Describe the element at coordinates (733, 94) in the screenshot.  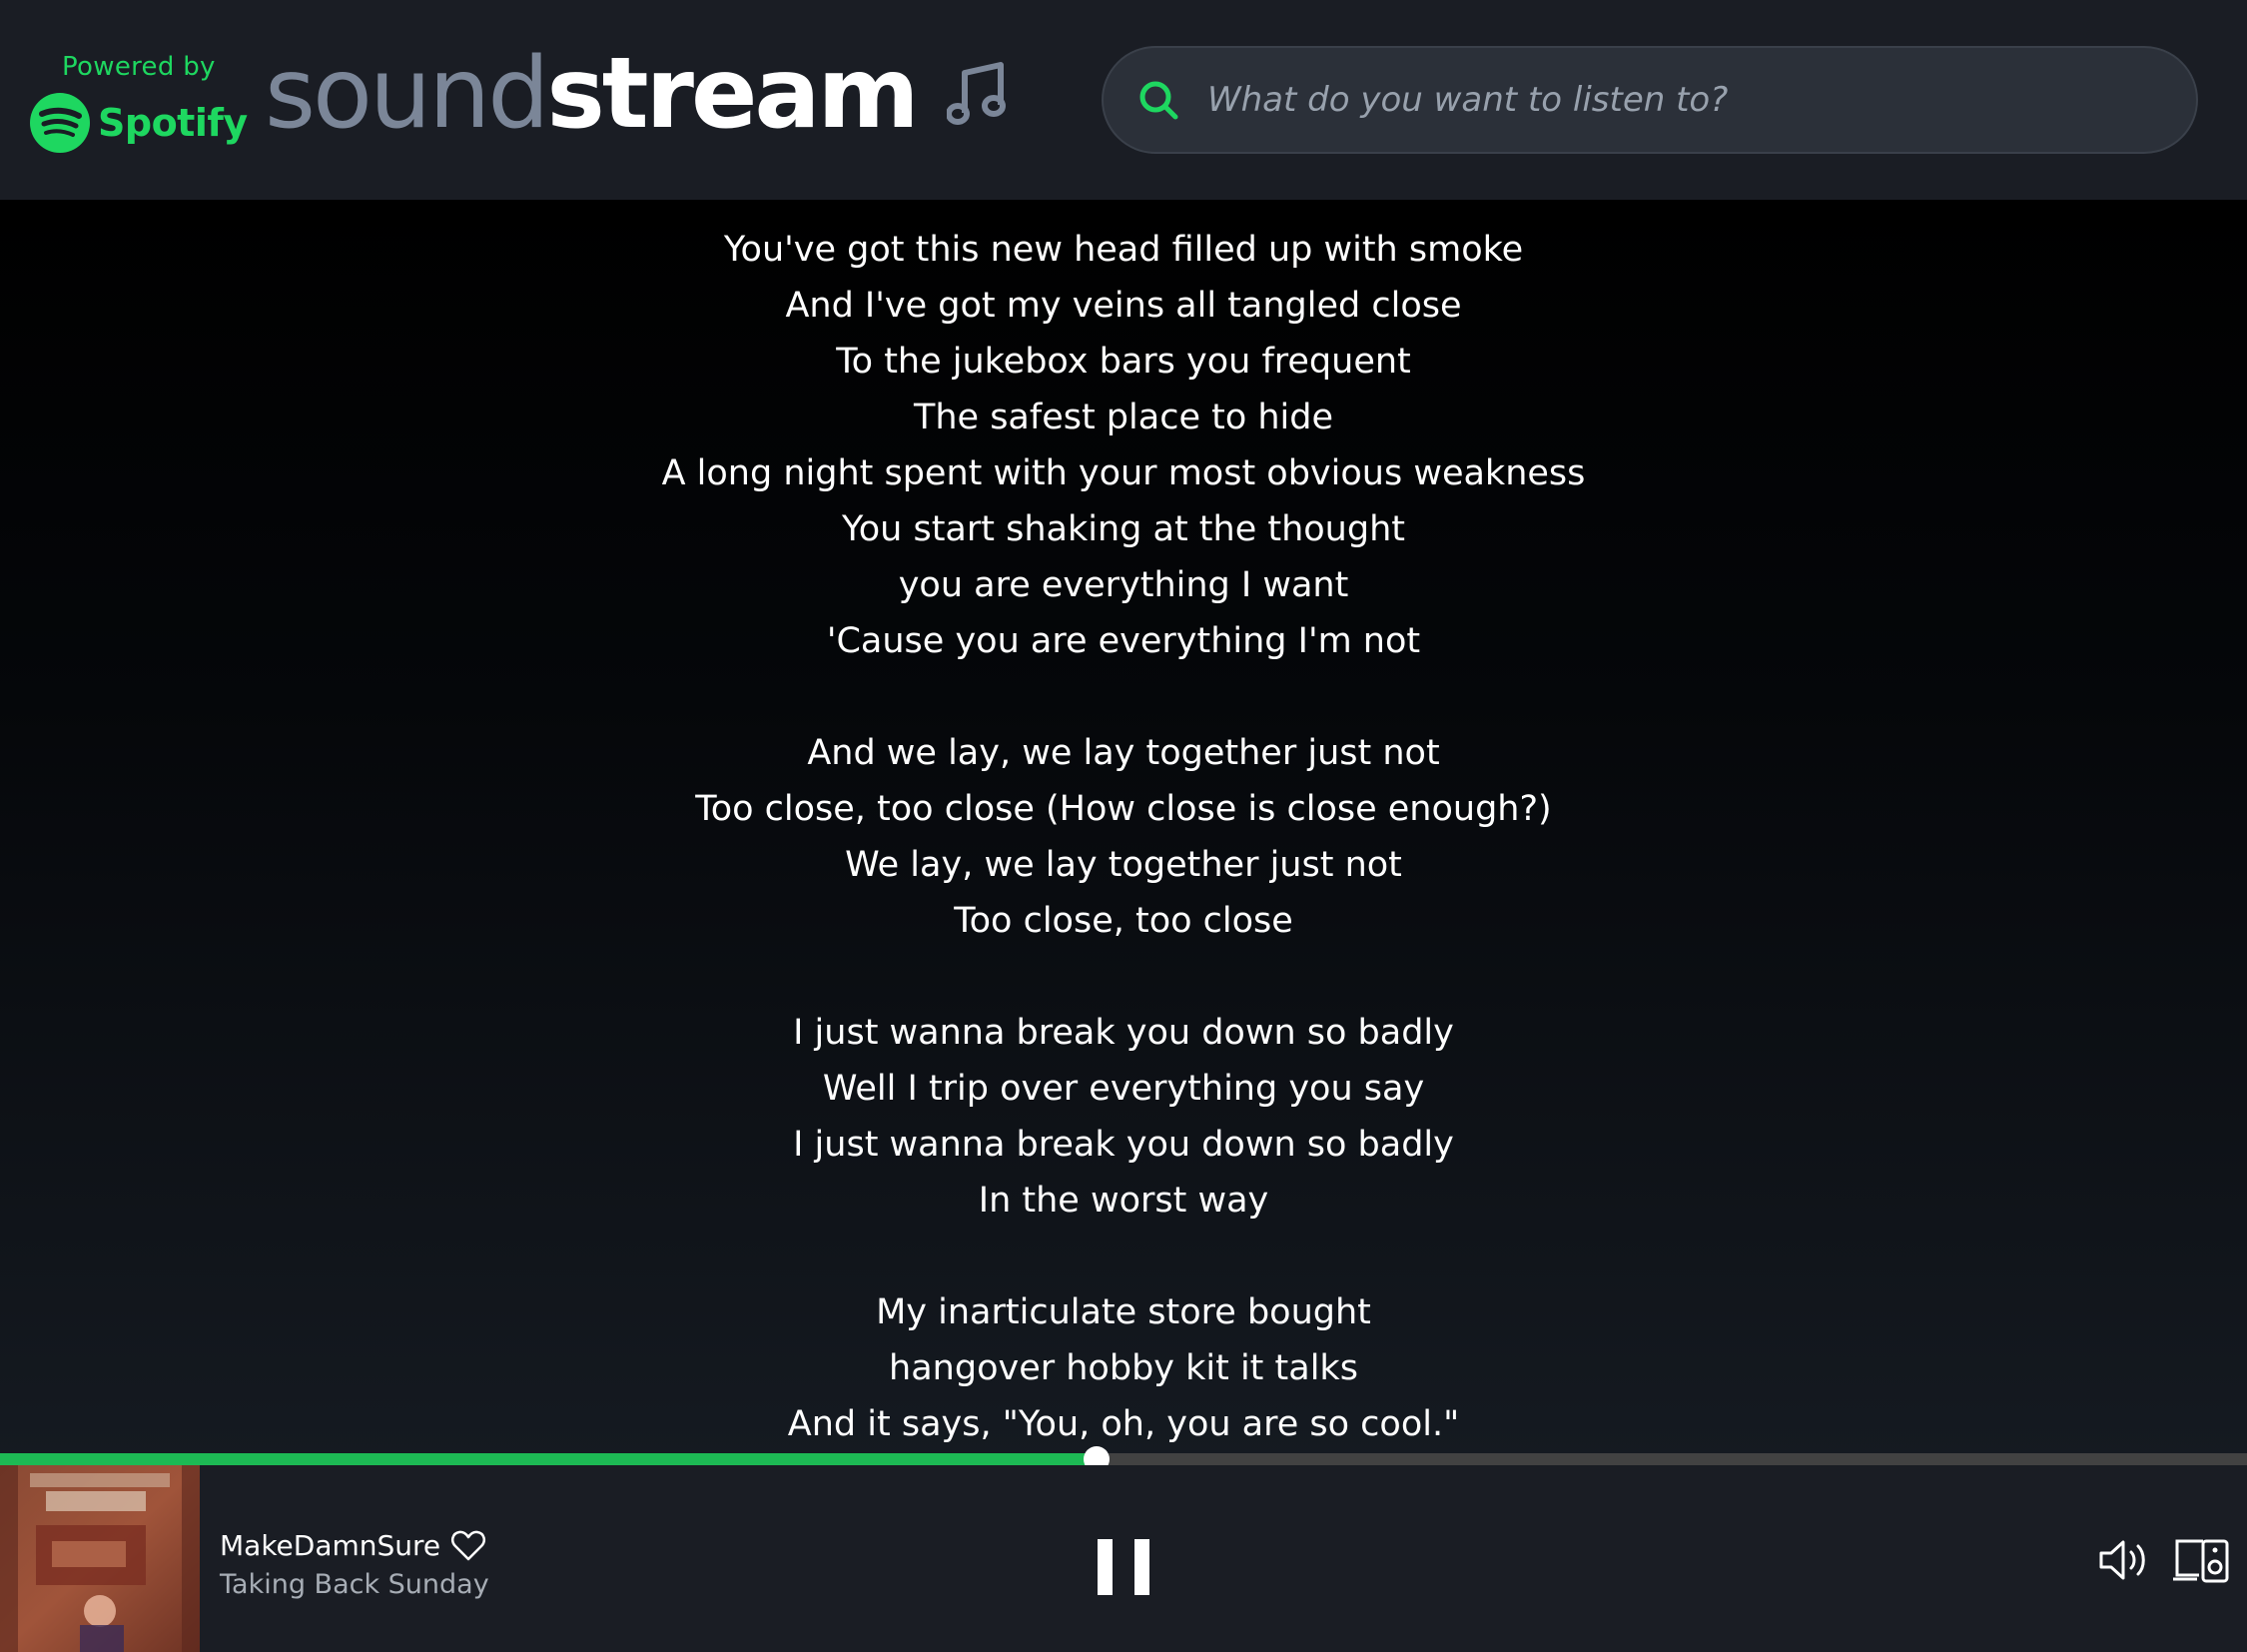
I see `brand-stream-text: stream` at that location.